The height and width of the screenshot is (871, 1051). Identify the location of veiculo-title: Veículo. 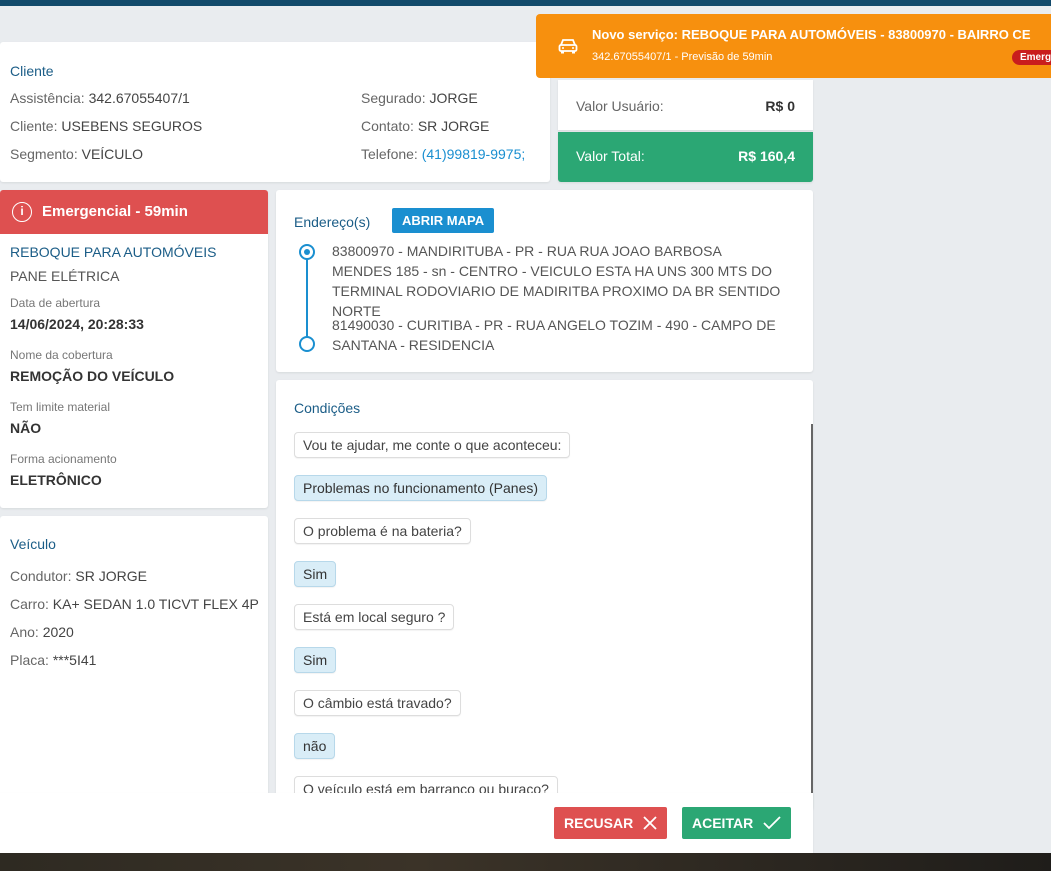
(33, 544).